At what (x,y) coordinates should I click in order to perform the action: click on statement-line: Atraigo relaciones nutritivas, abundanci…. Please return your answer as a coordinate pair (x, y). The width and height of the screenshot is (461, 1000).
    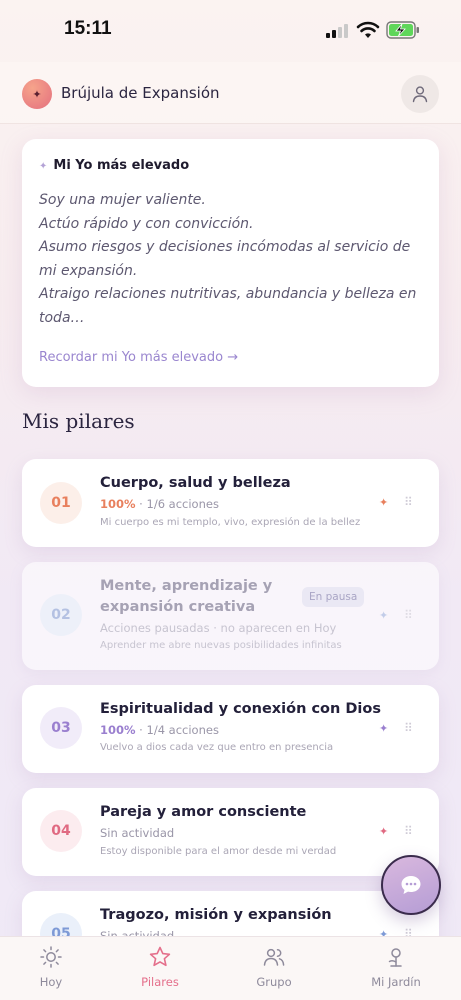
    Looking at the image, I should click on (228, 306).